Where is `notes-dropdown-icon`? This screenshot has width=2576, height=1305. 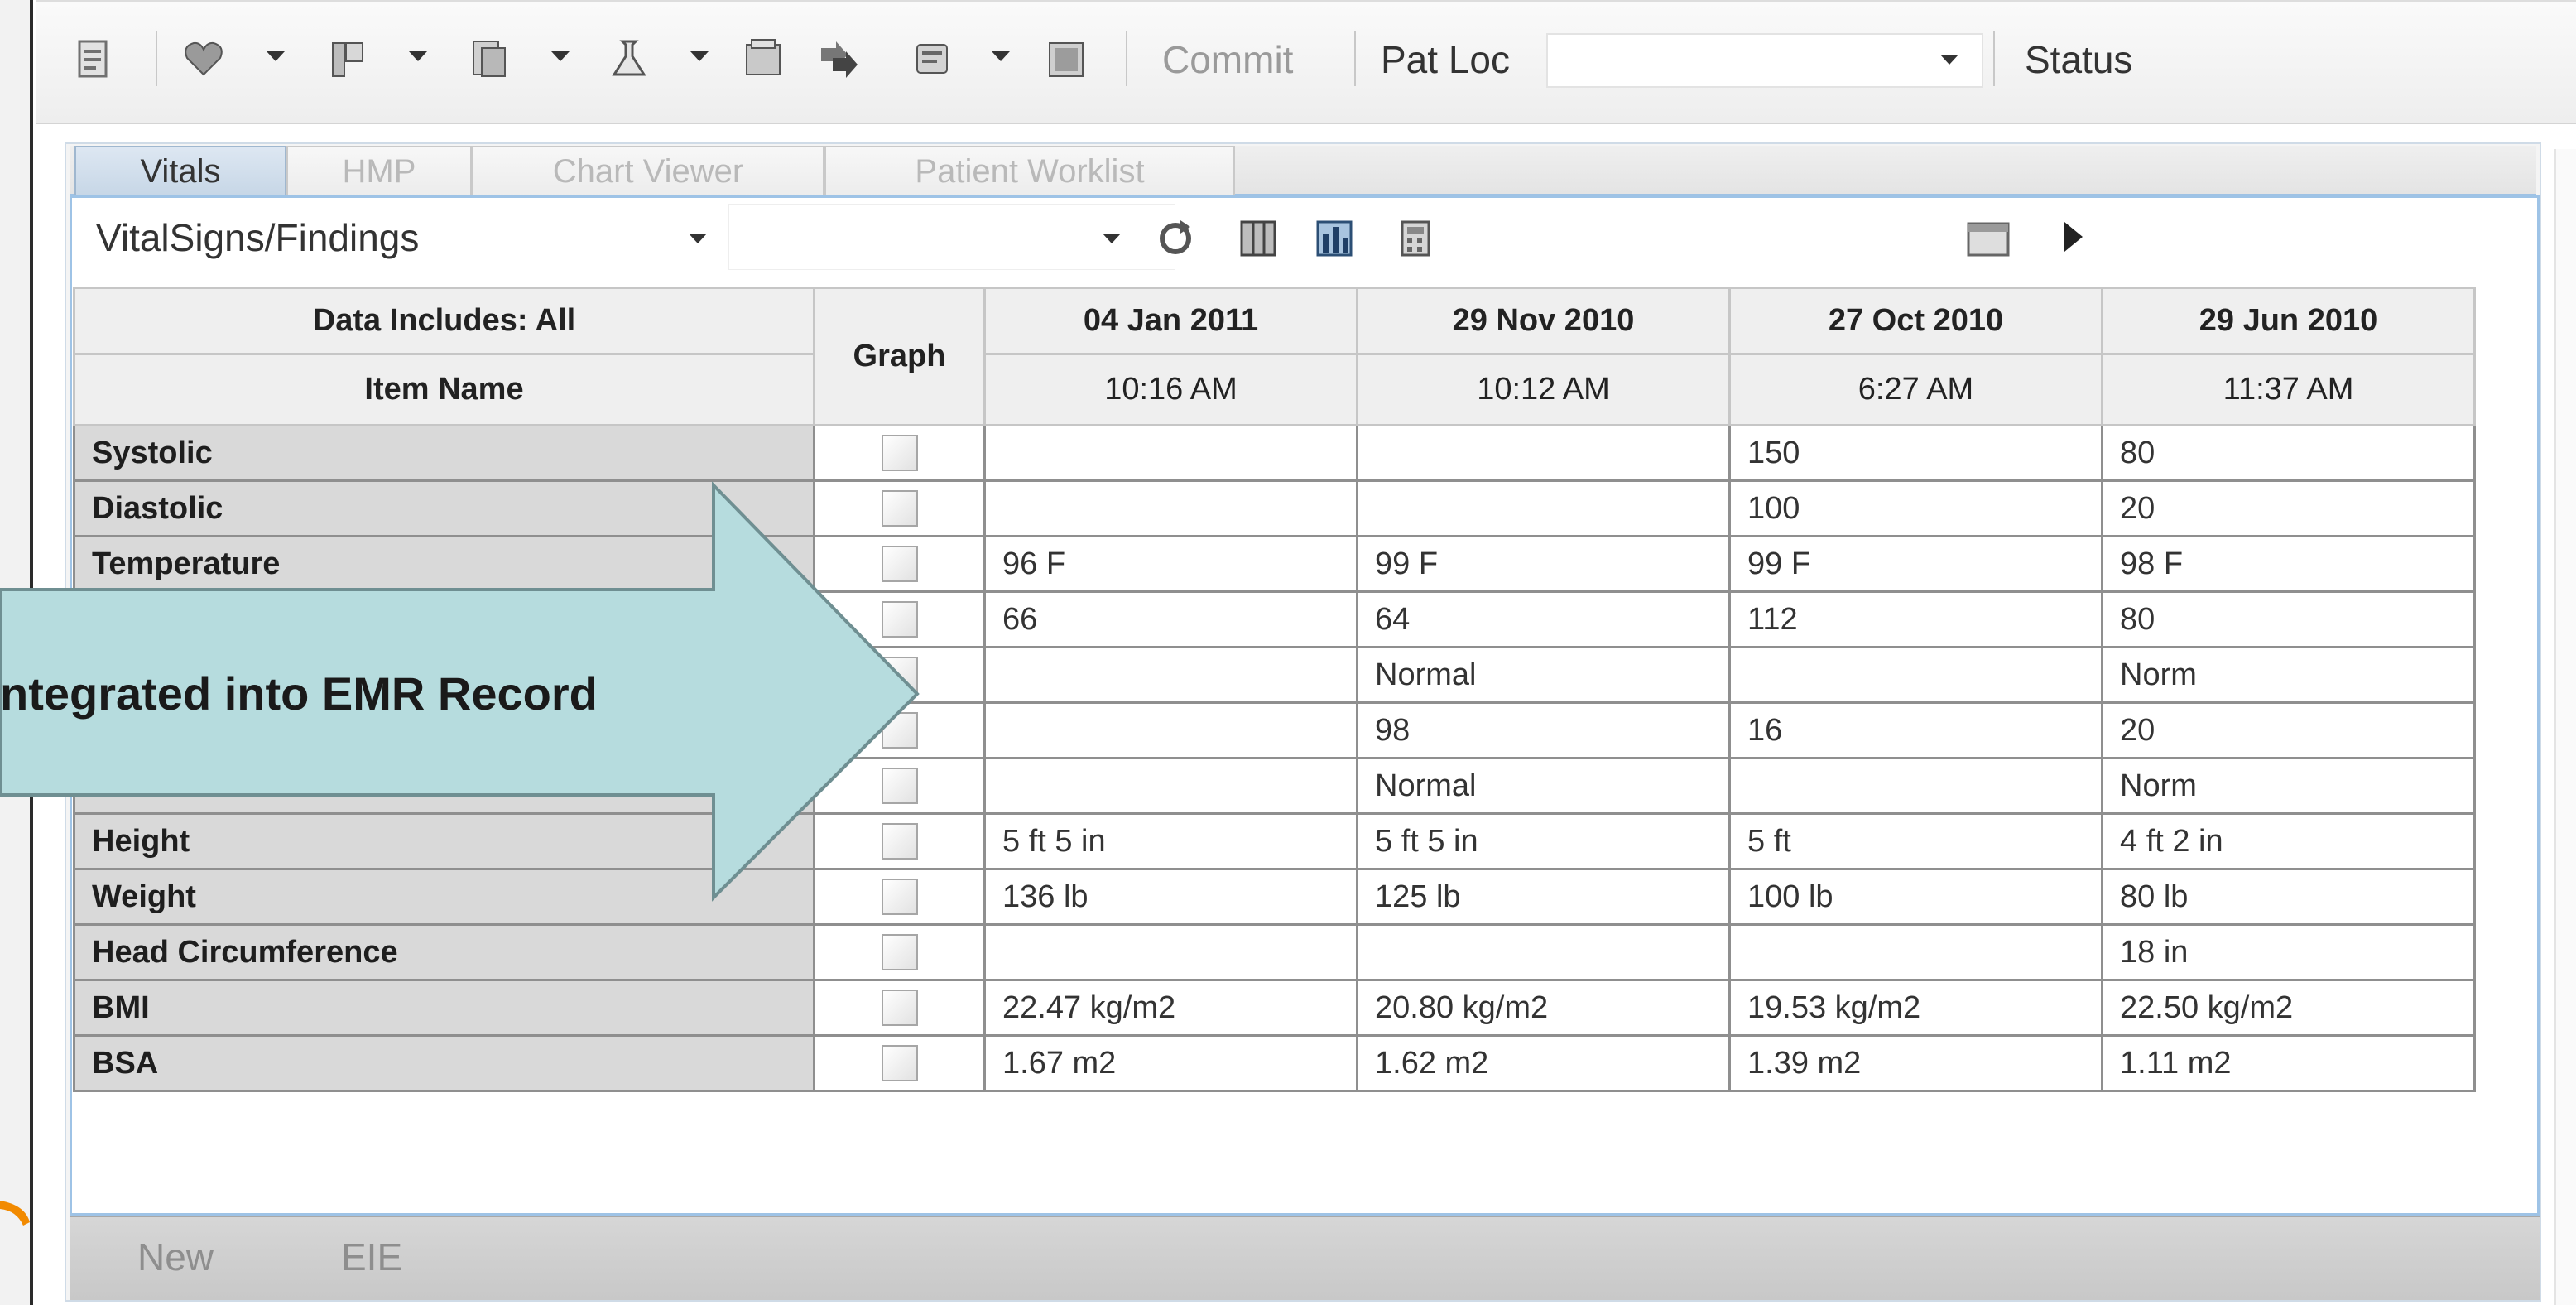
notes-dropdown-icon is located at coordinates (560, 56).